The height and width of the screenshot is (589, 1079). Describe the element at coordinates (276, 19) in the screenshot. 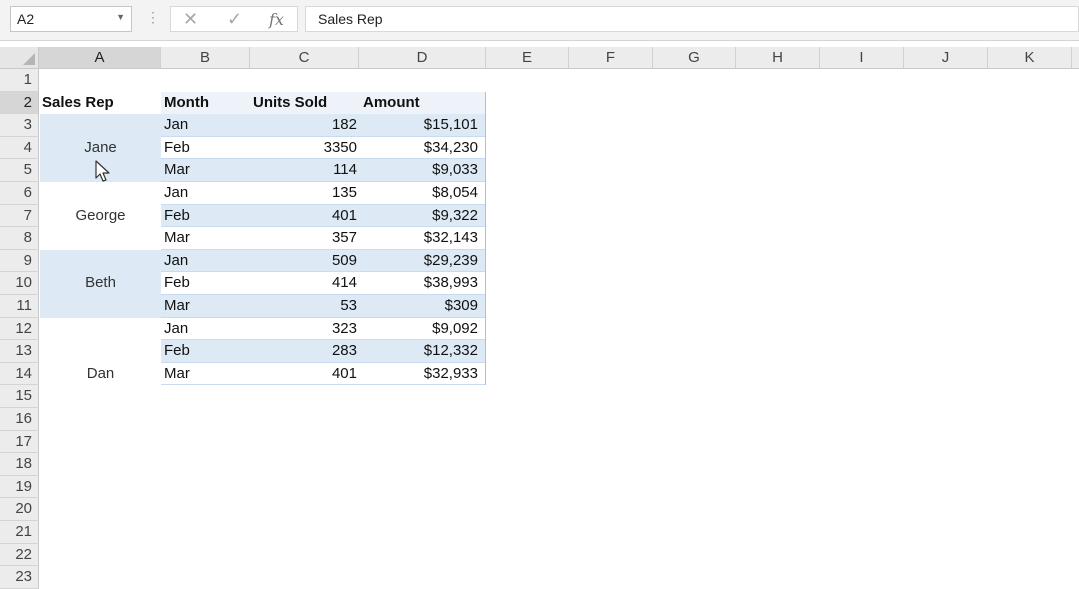

I see `function-icon: fx` at that location.